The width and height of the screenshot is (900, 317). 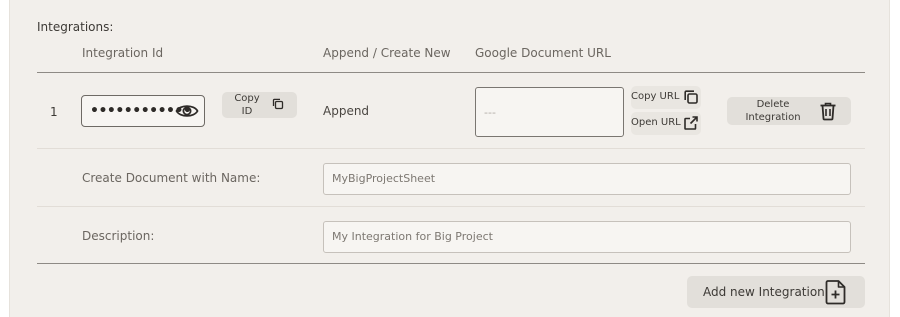 What do you see at coordinates (764, 292) in the screenshot?
I see `add-new-integration-label: Add new Integration` at bounding box center [764, 292].